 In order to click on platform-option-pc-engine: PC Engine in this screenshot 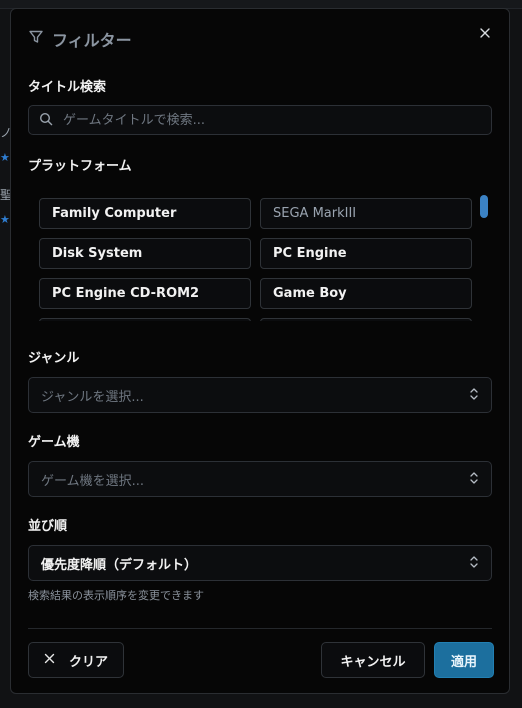, I will do `click(366, 253)`.